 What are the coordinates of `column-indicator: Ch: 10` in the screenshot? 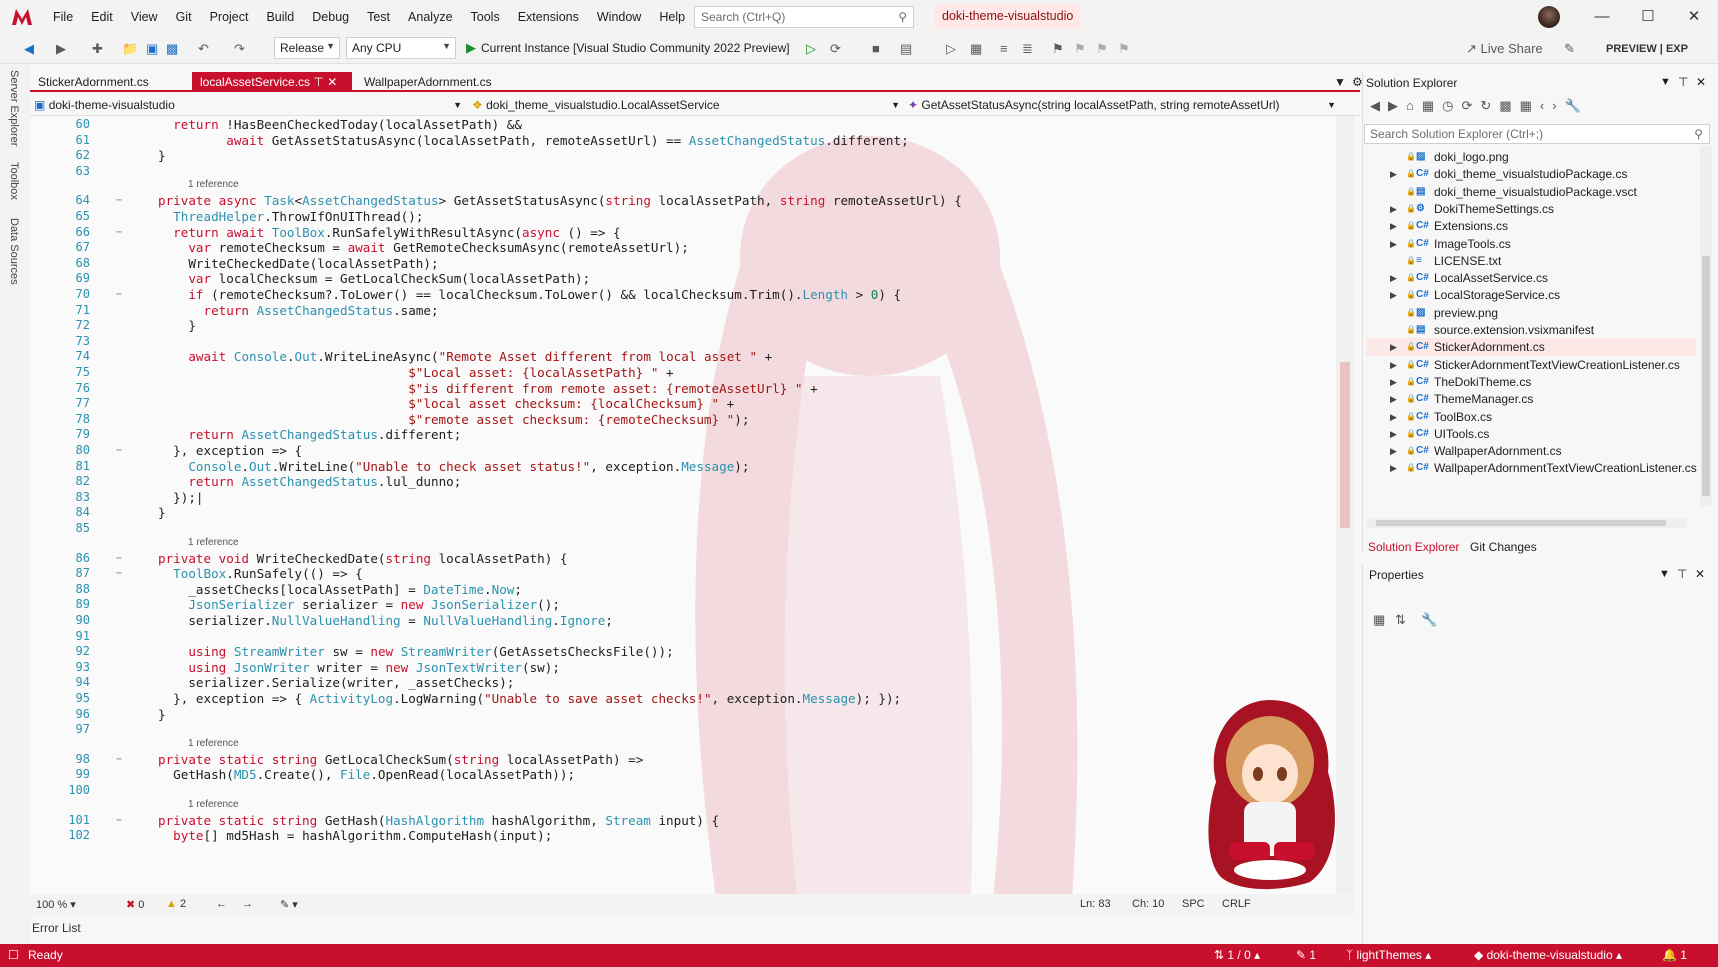 It's located at (1148, 904).